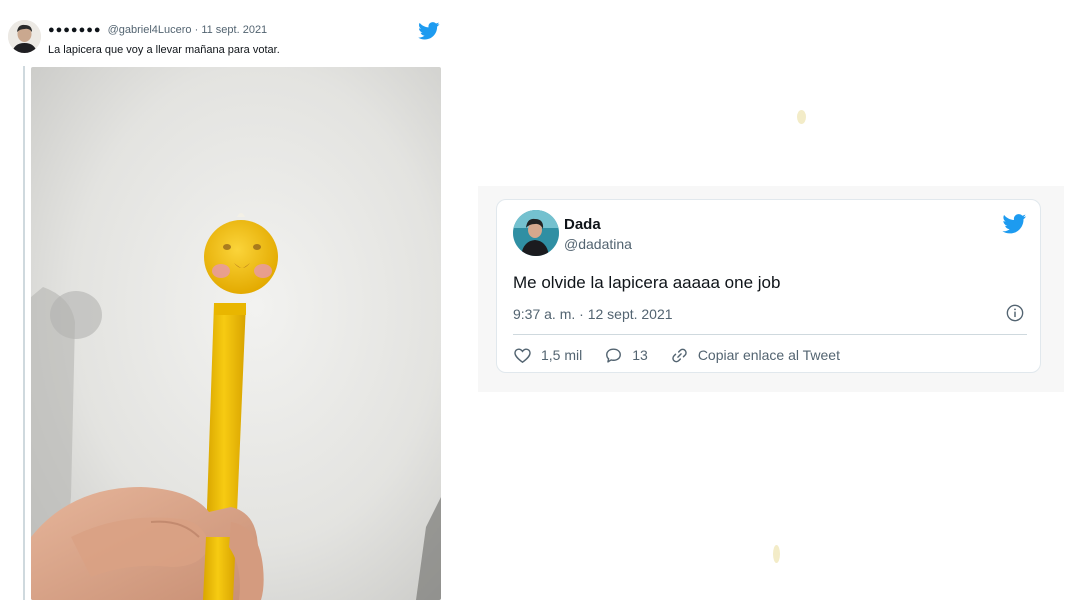  Describe the element at coordinates (679, 355) in the screenshot. I see `link-icon` at that location.